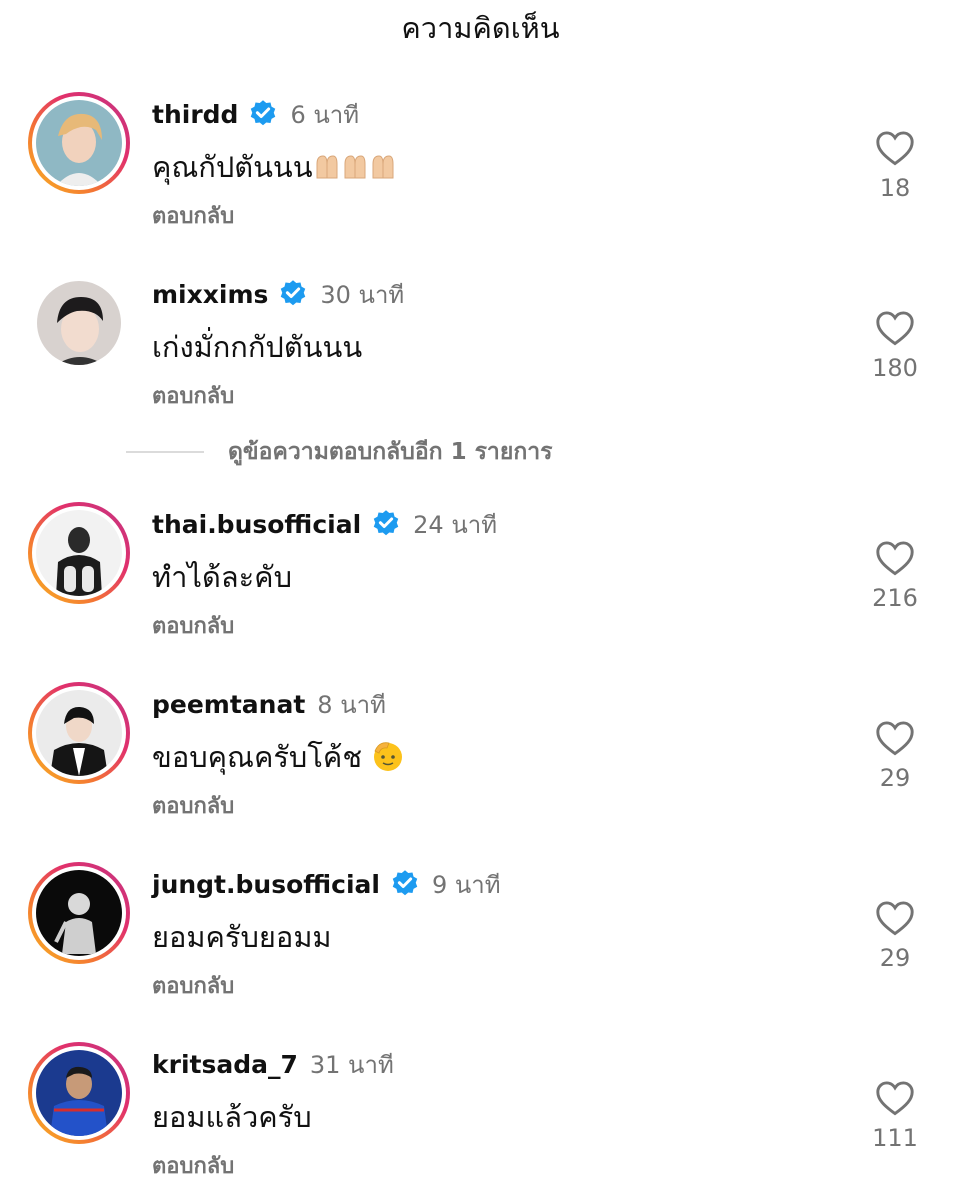 The image size is (961, 1200). What do you see at coordinates (278, 757) in the screenshot?
I see `comment-text: ขอบคุณครับโค้ช` at bounding box center [278, 757].